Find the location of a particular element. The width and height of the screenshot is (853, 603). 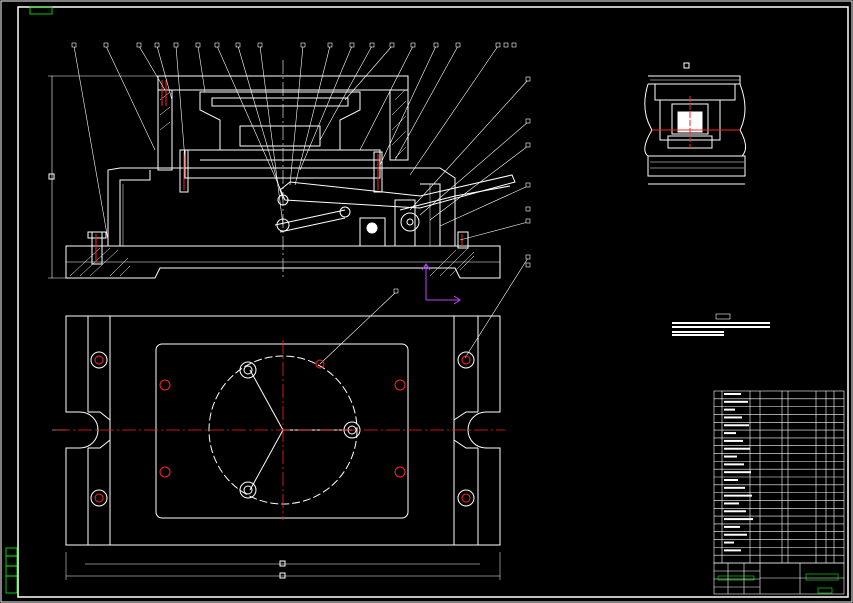

ucs-icon is located at coordinates (441, 284).